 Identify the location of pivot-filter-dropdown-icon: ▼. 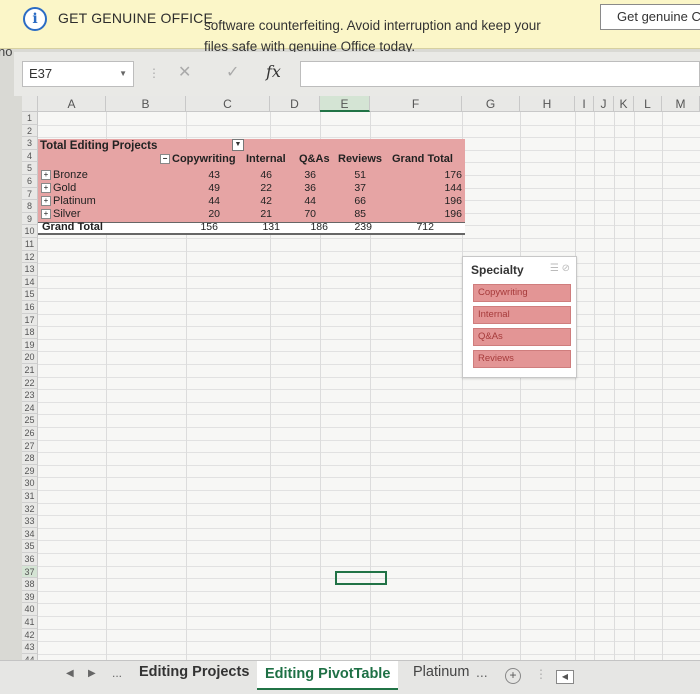
(238, 145).